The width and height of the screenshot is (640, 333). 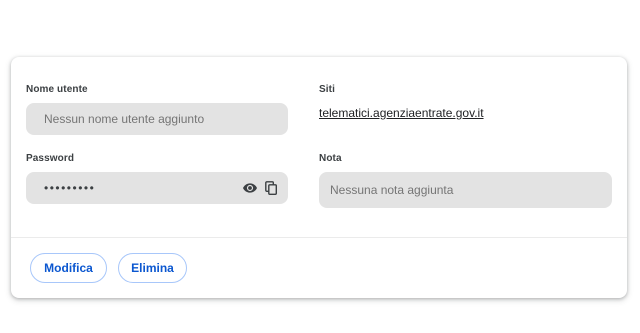 What do you see at coordinates (271, 188) in the screenshot?
I see `copy-icon` at bounding box center [271, 188].